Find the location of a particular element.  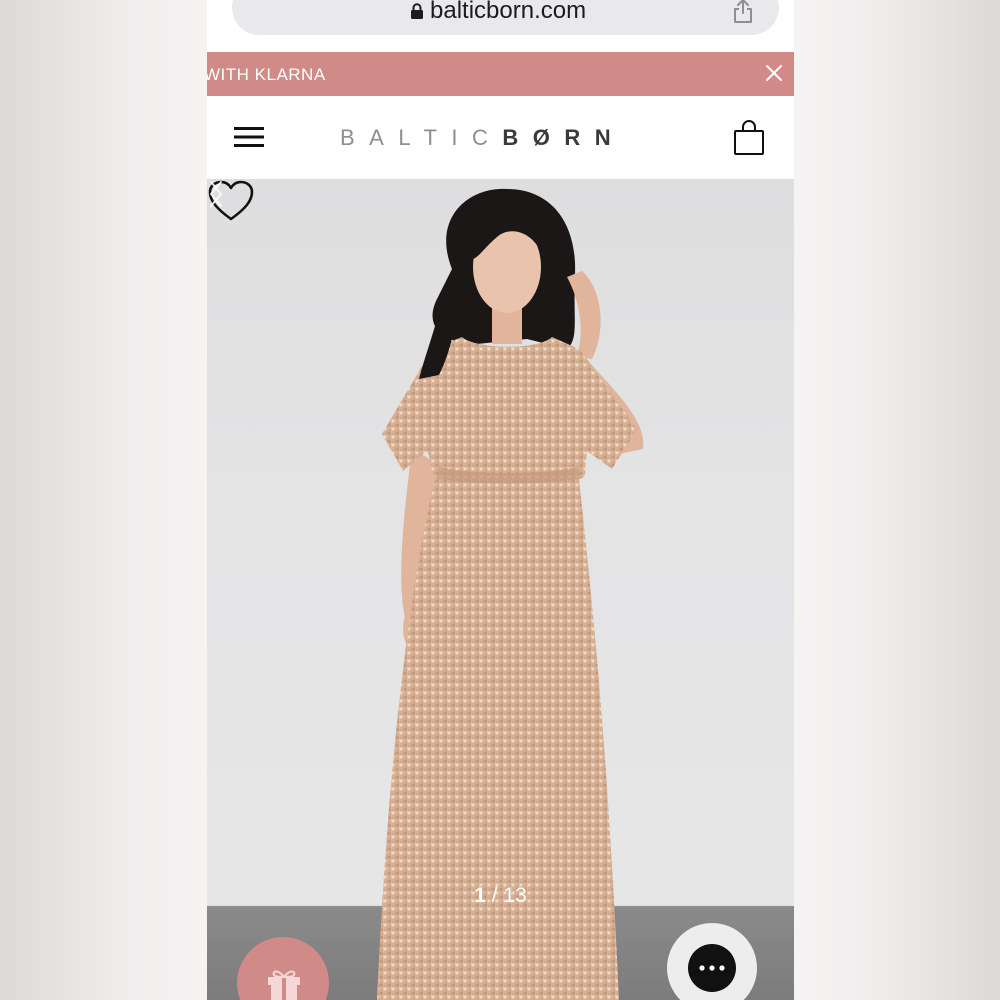

hamburger-menu-icon is located at coordinates (249, 137).